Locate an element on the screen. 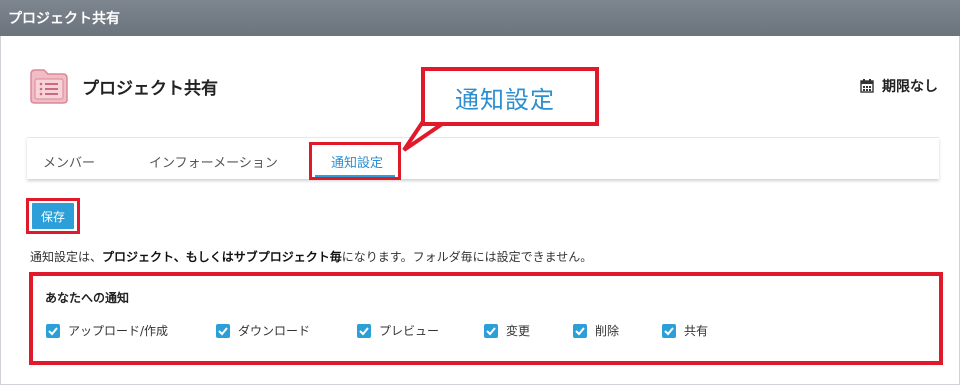 This screenshot has width=960, height=385. checkbox-label: アップロード/作成 is located at coordinates (118, 331).